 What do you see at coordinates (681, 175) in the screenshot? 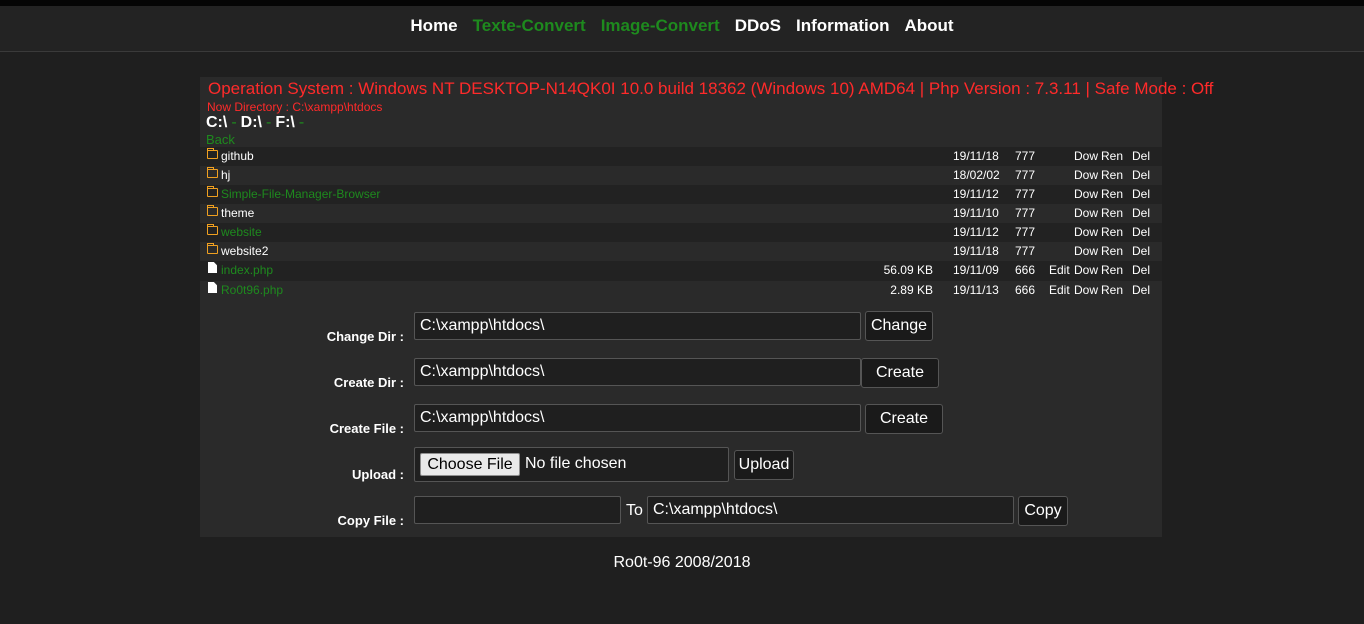
I see `folder-row: hj 18/02/02 777 Dow Ren Del` at bounding box center [681, 175].